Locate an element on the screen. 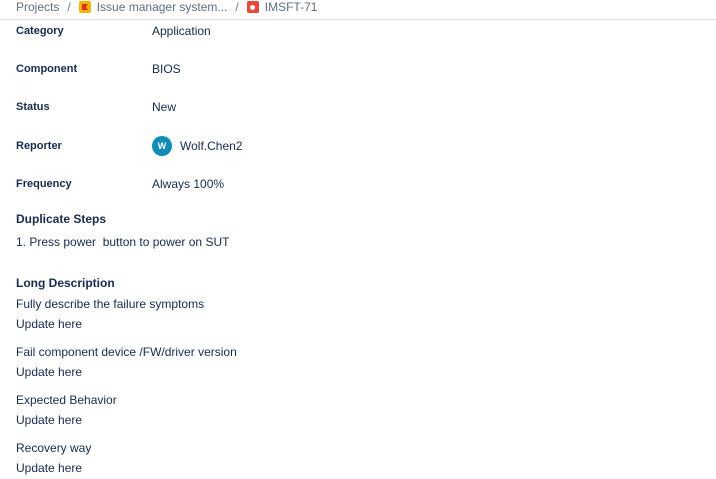 This screenshot has width=716, height=479. reporter-value: W Wolf.Chen2 is located at coordinates (197, 146).